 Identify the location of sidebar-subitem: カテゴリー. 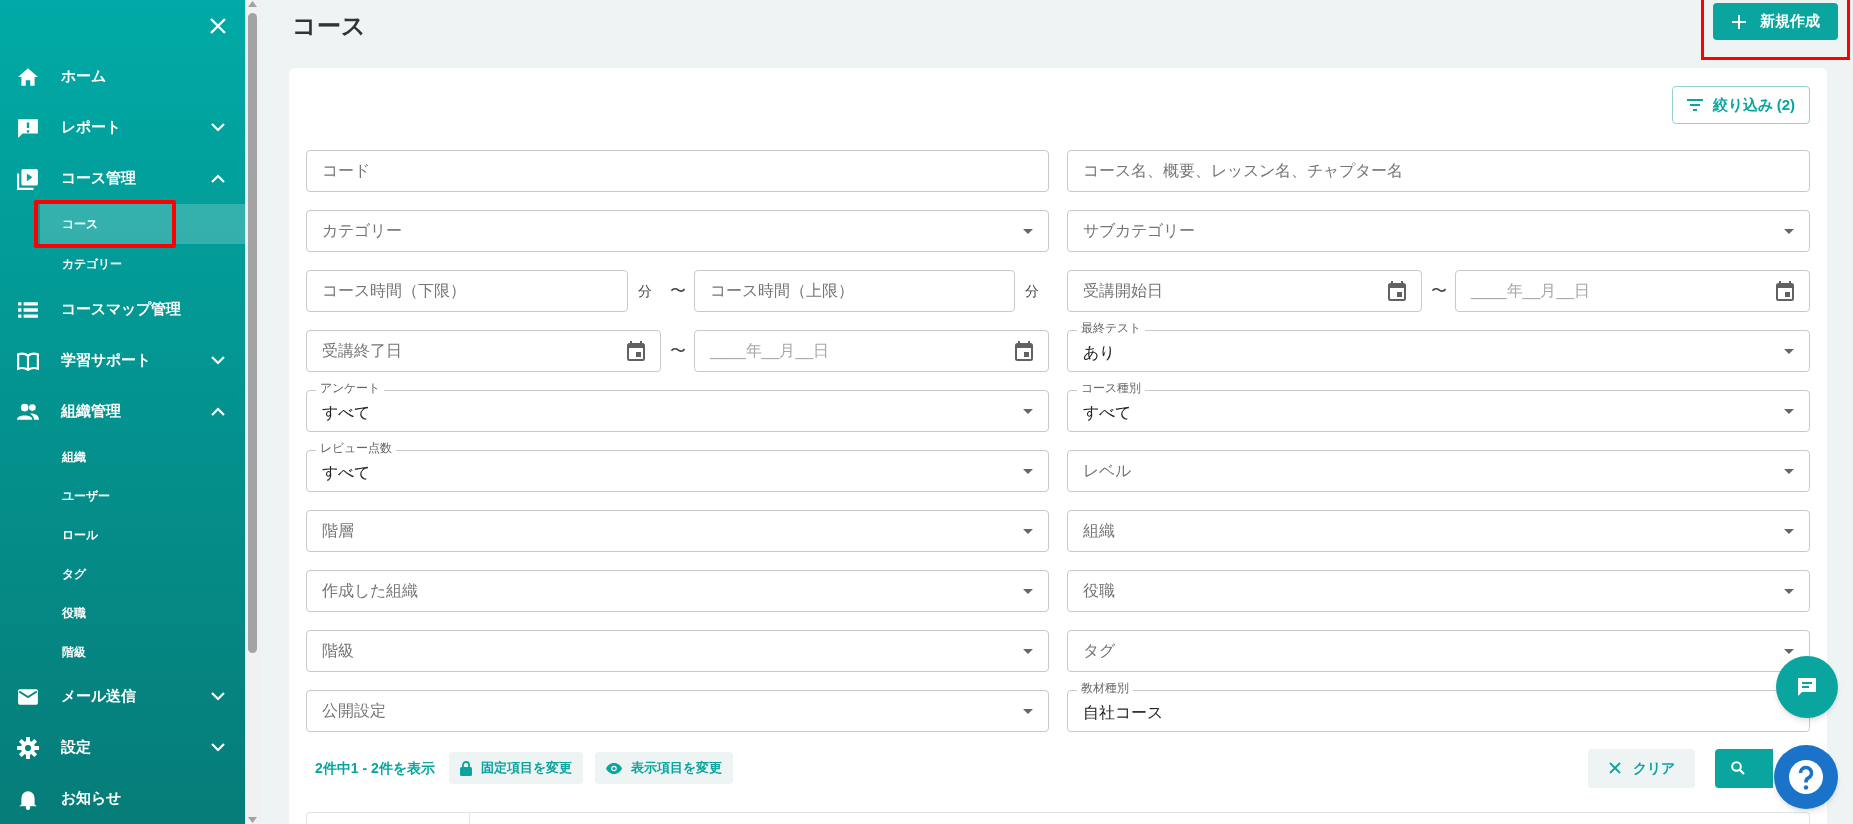
(142, 264).